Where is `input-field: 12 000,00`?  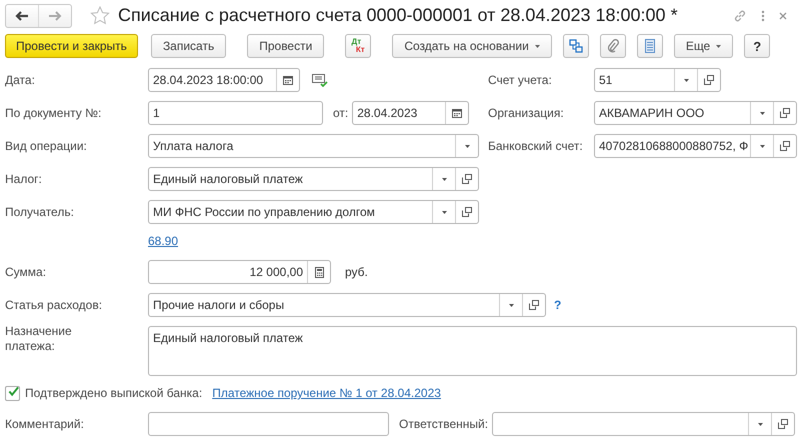 input-field: 12 000,00 is located at coordinates (239, 272).